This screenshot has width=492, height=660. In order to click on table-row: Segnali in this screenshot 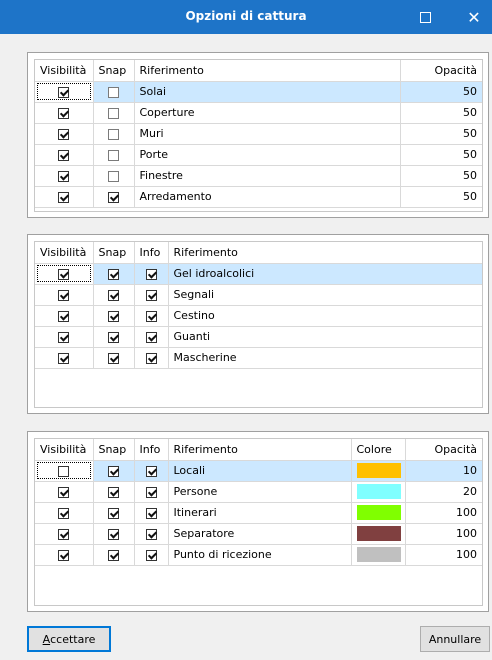, I will do `click(258, 295)`.